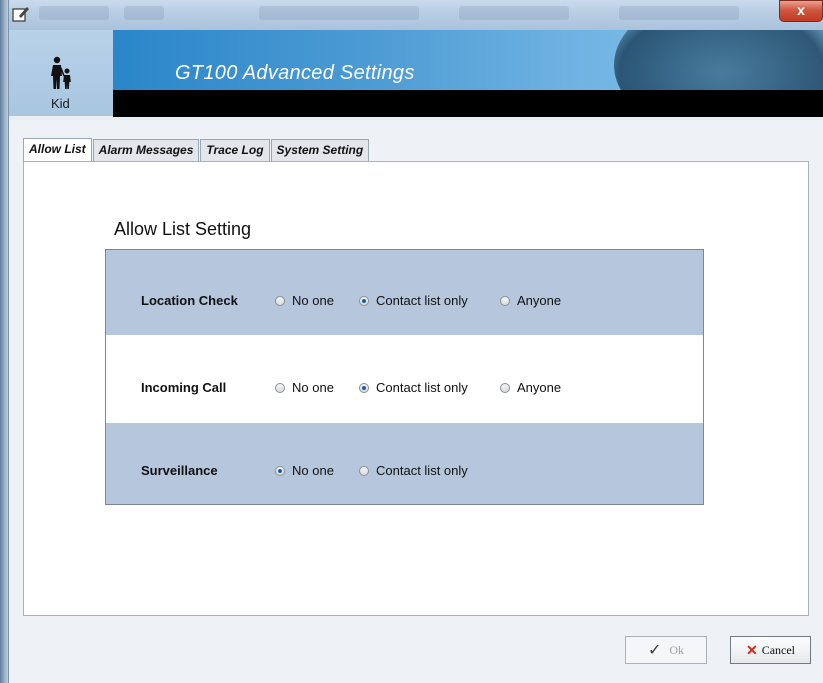 The height and width of the screenshot is (683, 823). I want to click on checkmark-icon: ✓, so click(654, 650).